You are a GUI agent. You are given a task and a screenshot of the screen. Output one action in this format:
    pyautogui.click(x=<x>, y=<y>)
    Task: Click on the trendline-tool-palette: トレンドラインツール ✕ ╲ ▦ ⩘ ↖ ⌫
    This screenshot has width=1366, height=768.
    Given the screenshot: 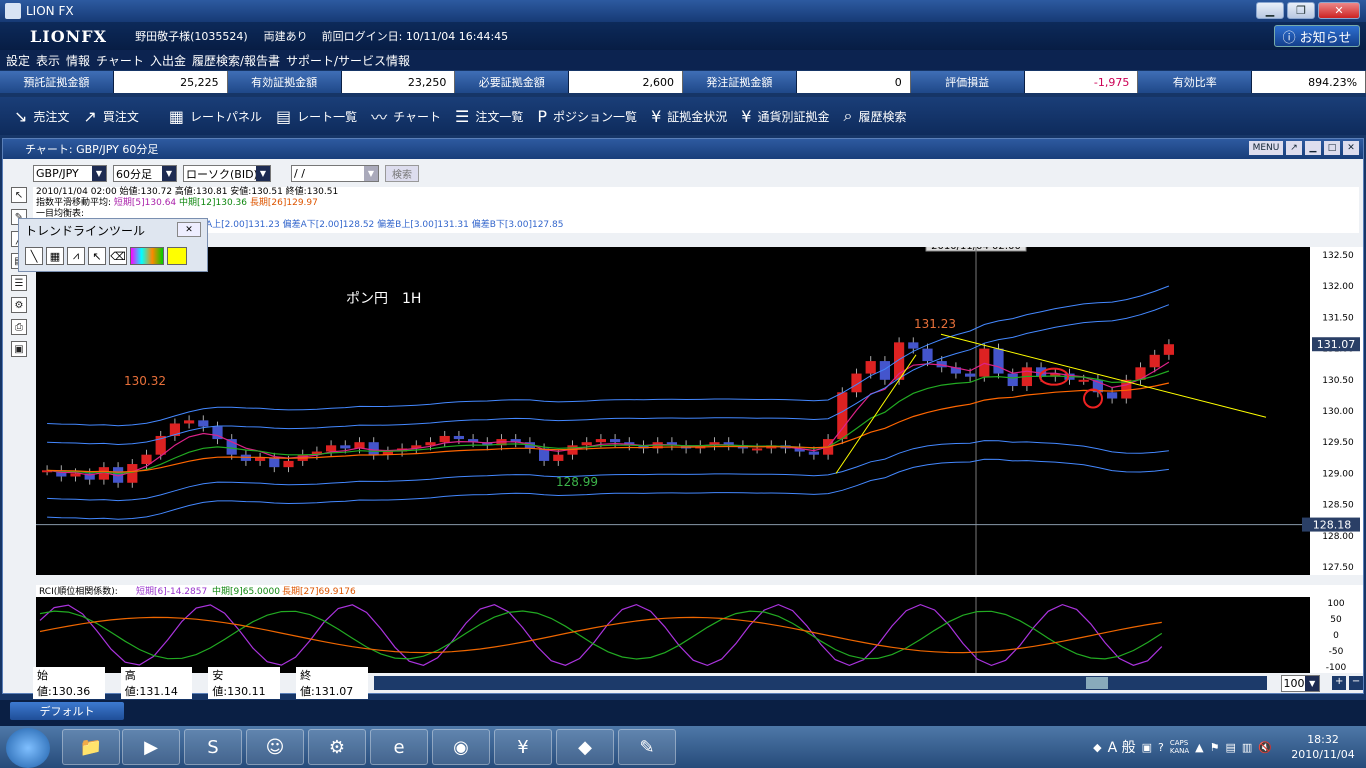 What is the action you would take?
    pyautogui.click(x=113, y=245)
    